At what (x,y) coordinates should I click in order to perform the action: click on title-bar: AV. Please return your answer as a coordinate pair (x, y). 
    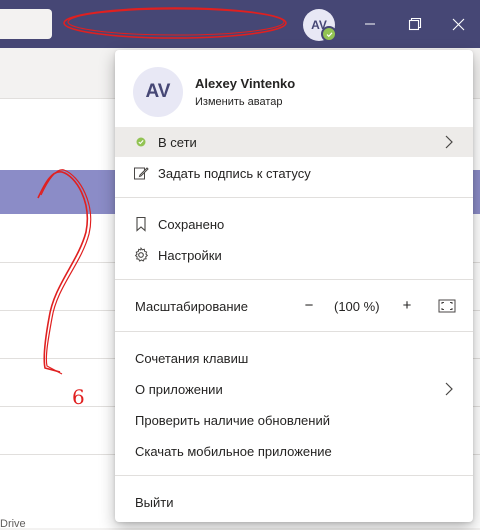
    Looking at the image, I should click on (240, 24).